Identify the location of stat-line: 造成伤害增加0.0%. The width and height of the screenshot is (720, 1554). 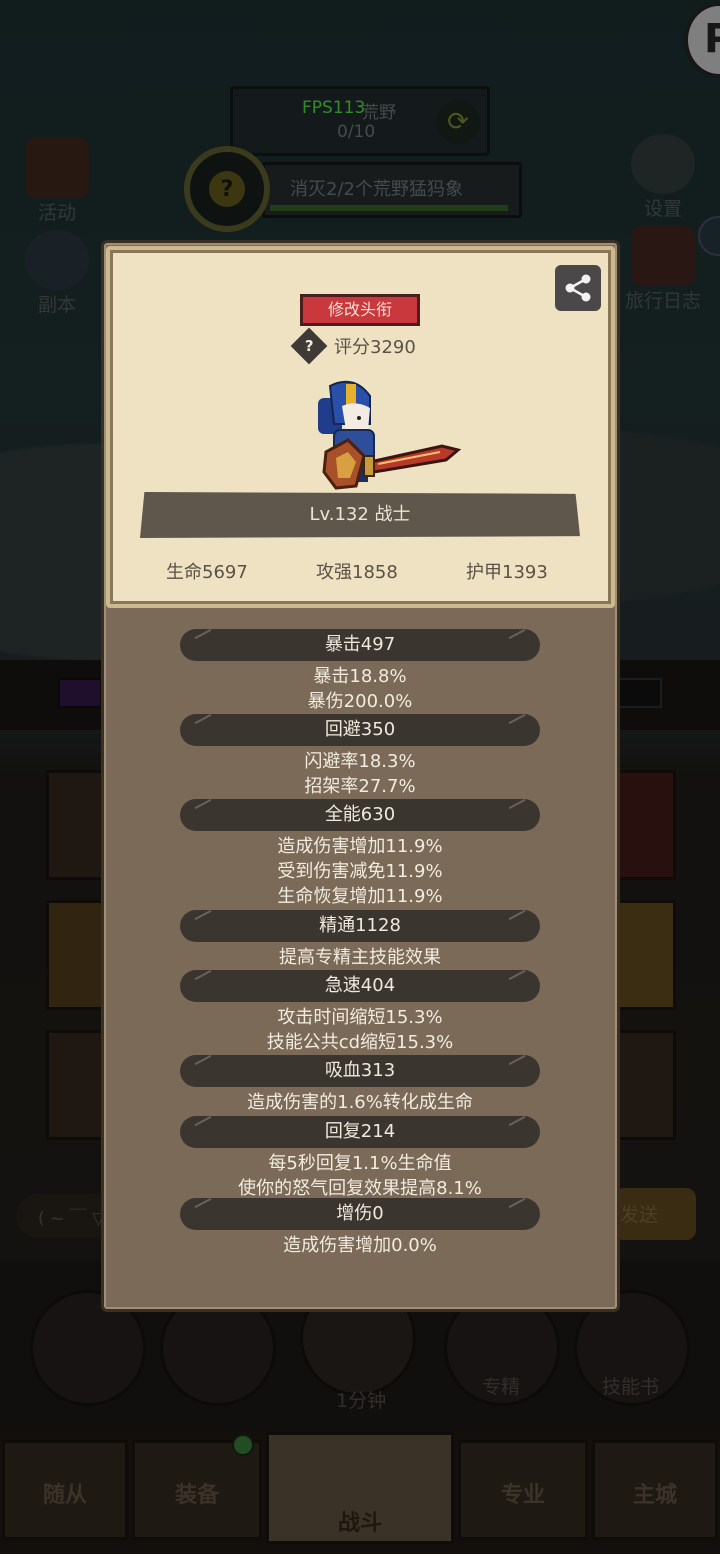
(360, 1245).